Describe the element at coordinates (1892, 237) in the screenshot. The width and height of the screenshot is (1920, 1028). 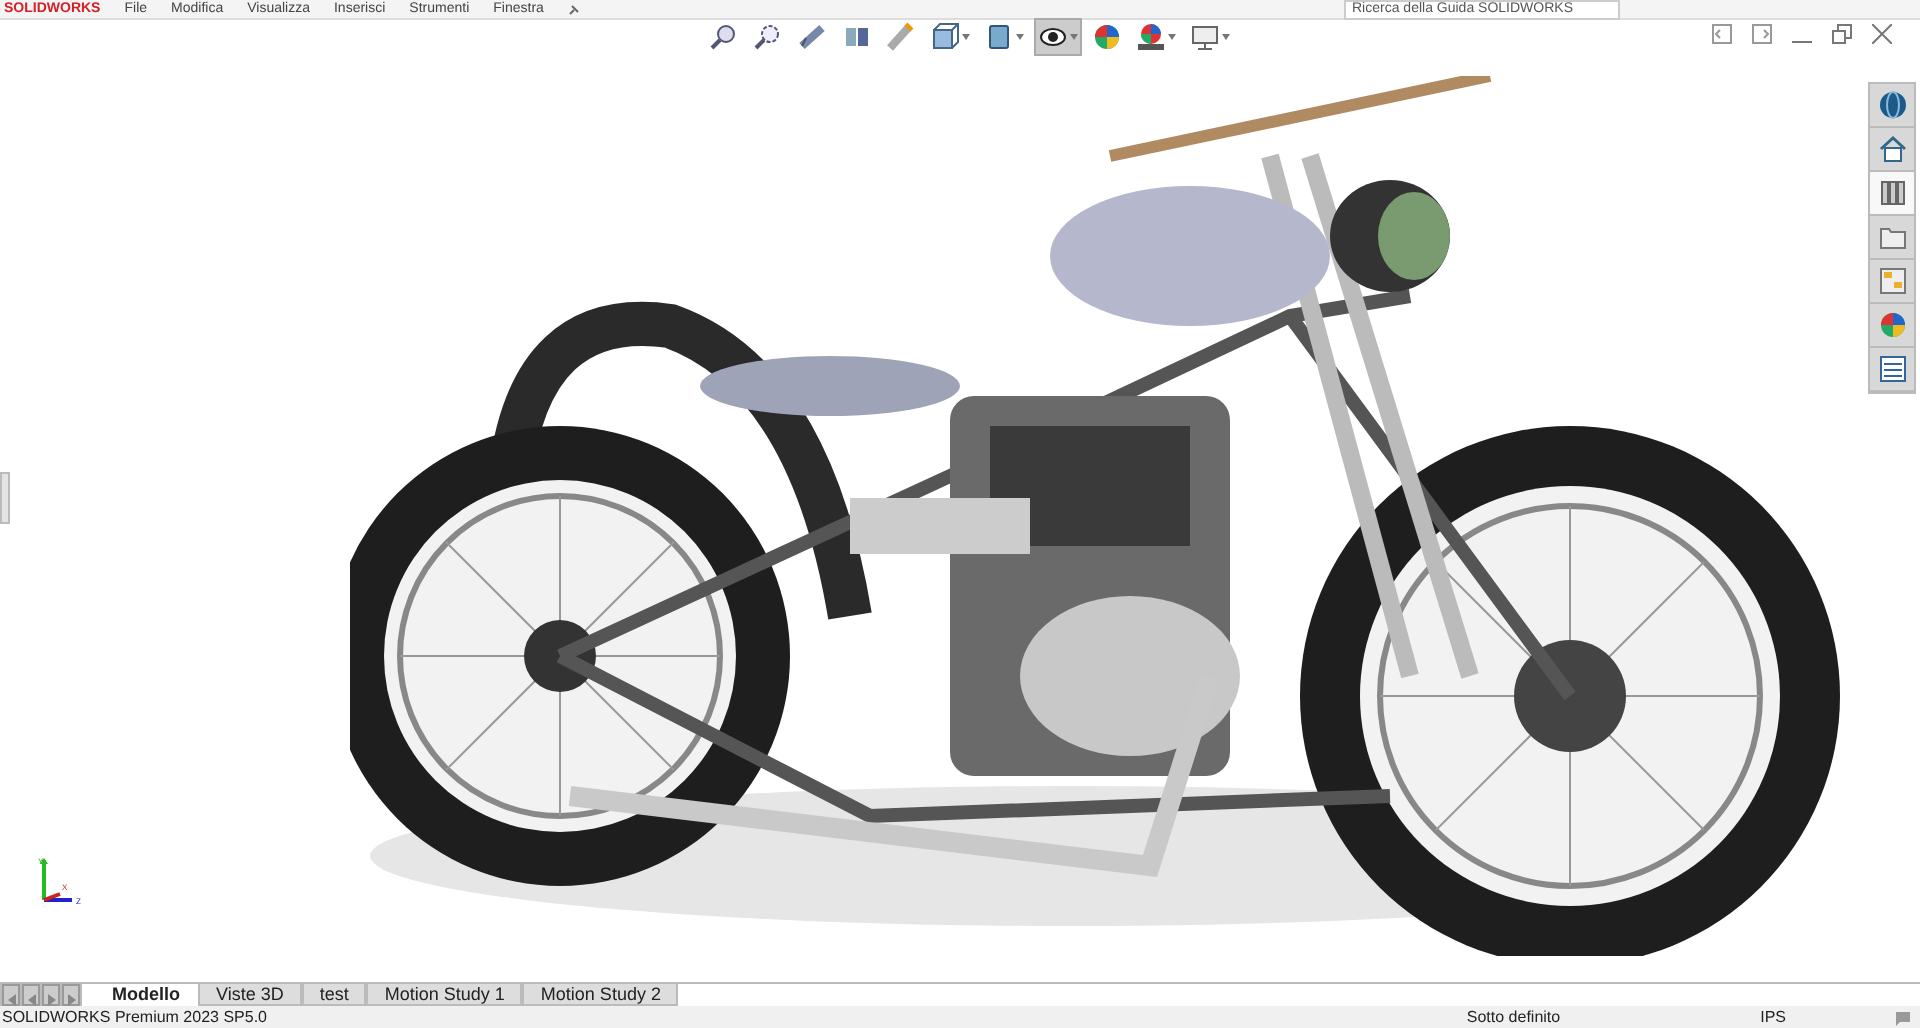
I see `folder-icon` at that location.